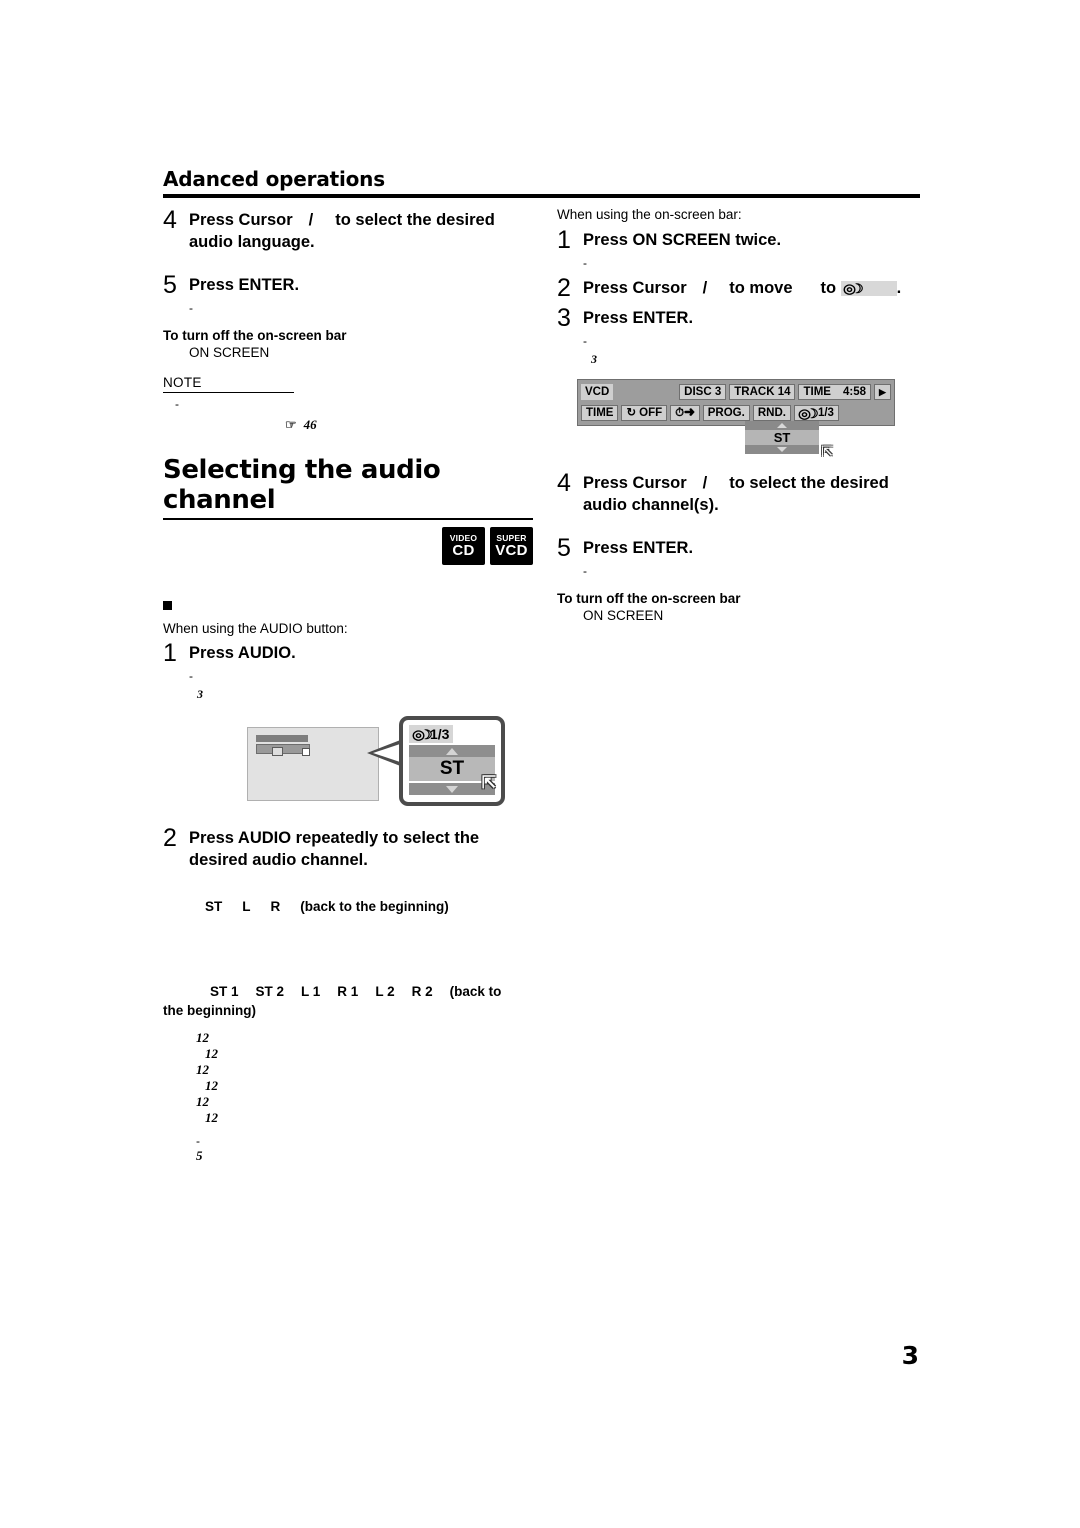  What do you see at coordinates (726, 413) in the screenshot?
I see `osd-prog-chip: PROG.` at bounding box center [726, 413].